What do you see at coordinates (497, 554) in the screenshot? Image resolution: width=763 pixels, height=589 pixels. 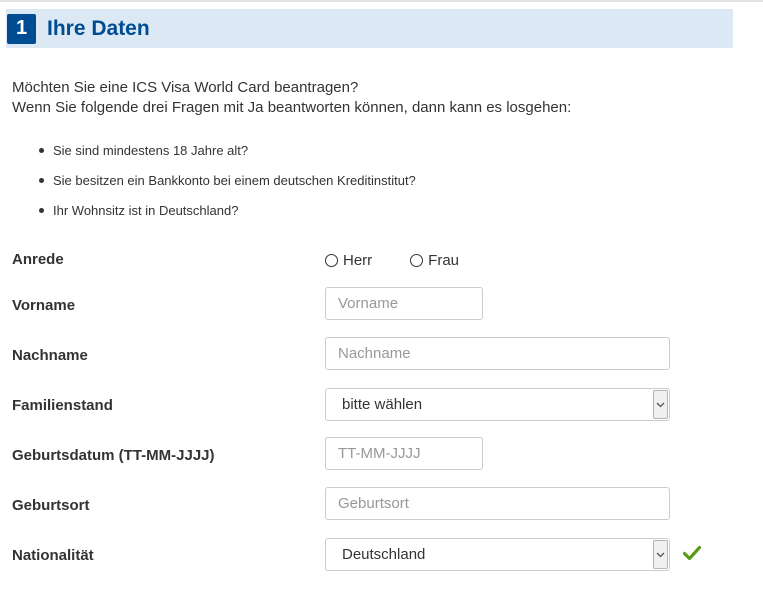 I see `nationalitaet-select: Deutschland` at bounding box center [497, 554].